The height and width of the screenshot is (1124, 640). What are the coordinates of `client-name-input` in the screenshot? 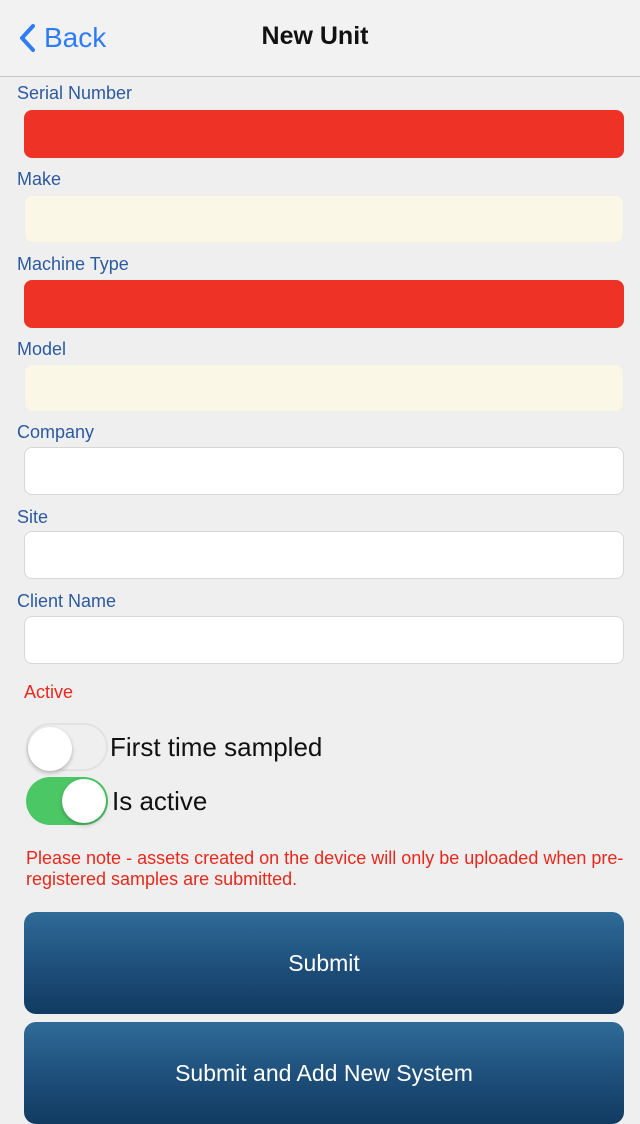 It's located at (324, 640).